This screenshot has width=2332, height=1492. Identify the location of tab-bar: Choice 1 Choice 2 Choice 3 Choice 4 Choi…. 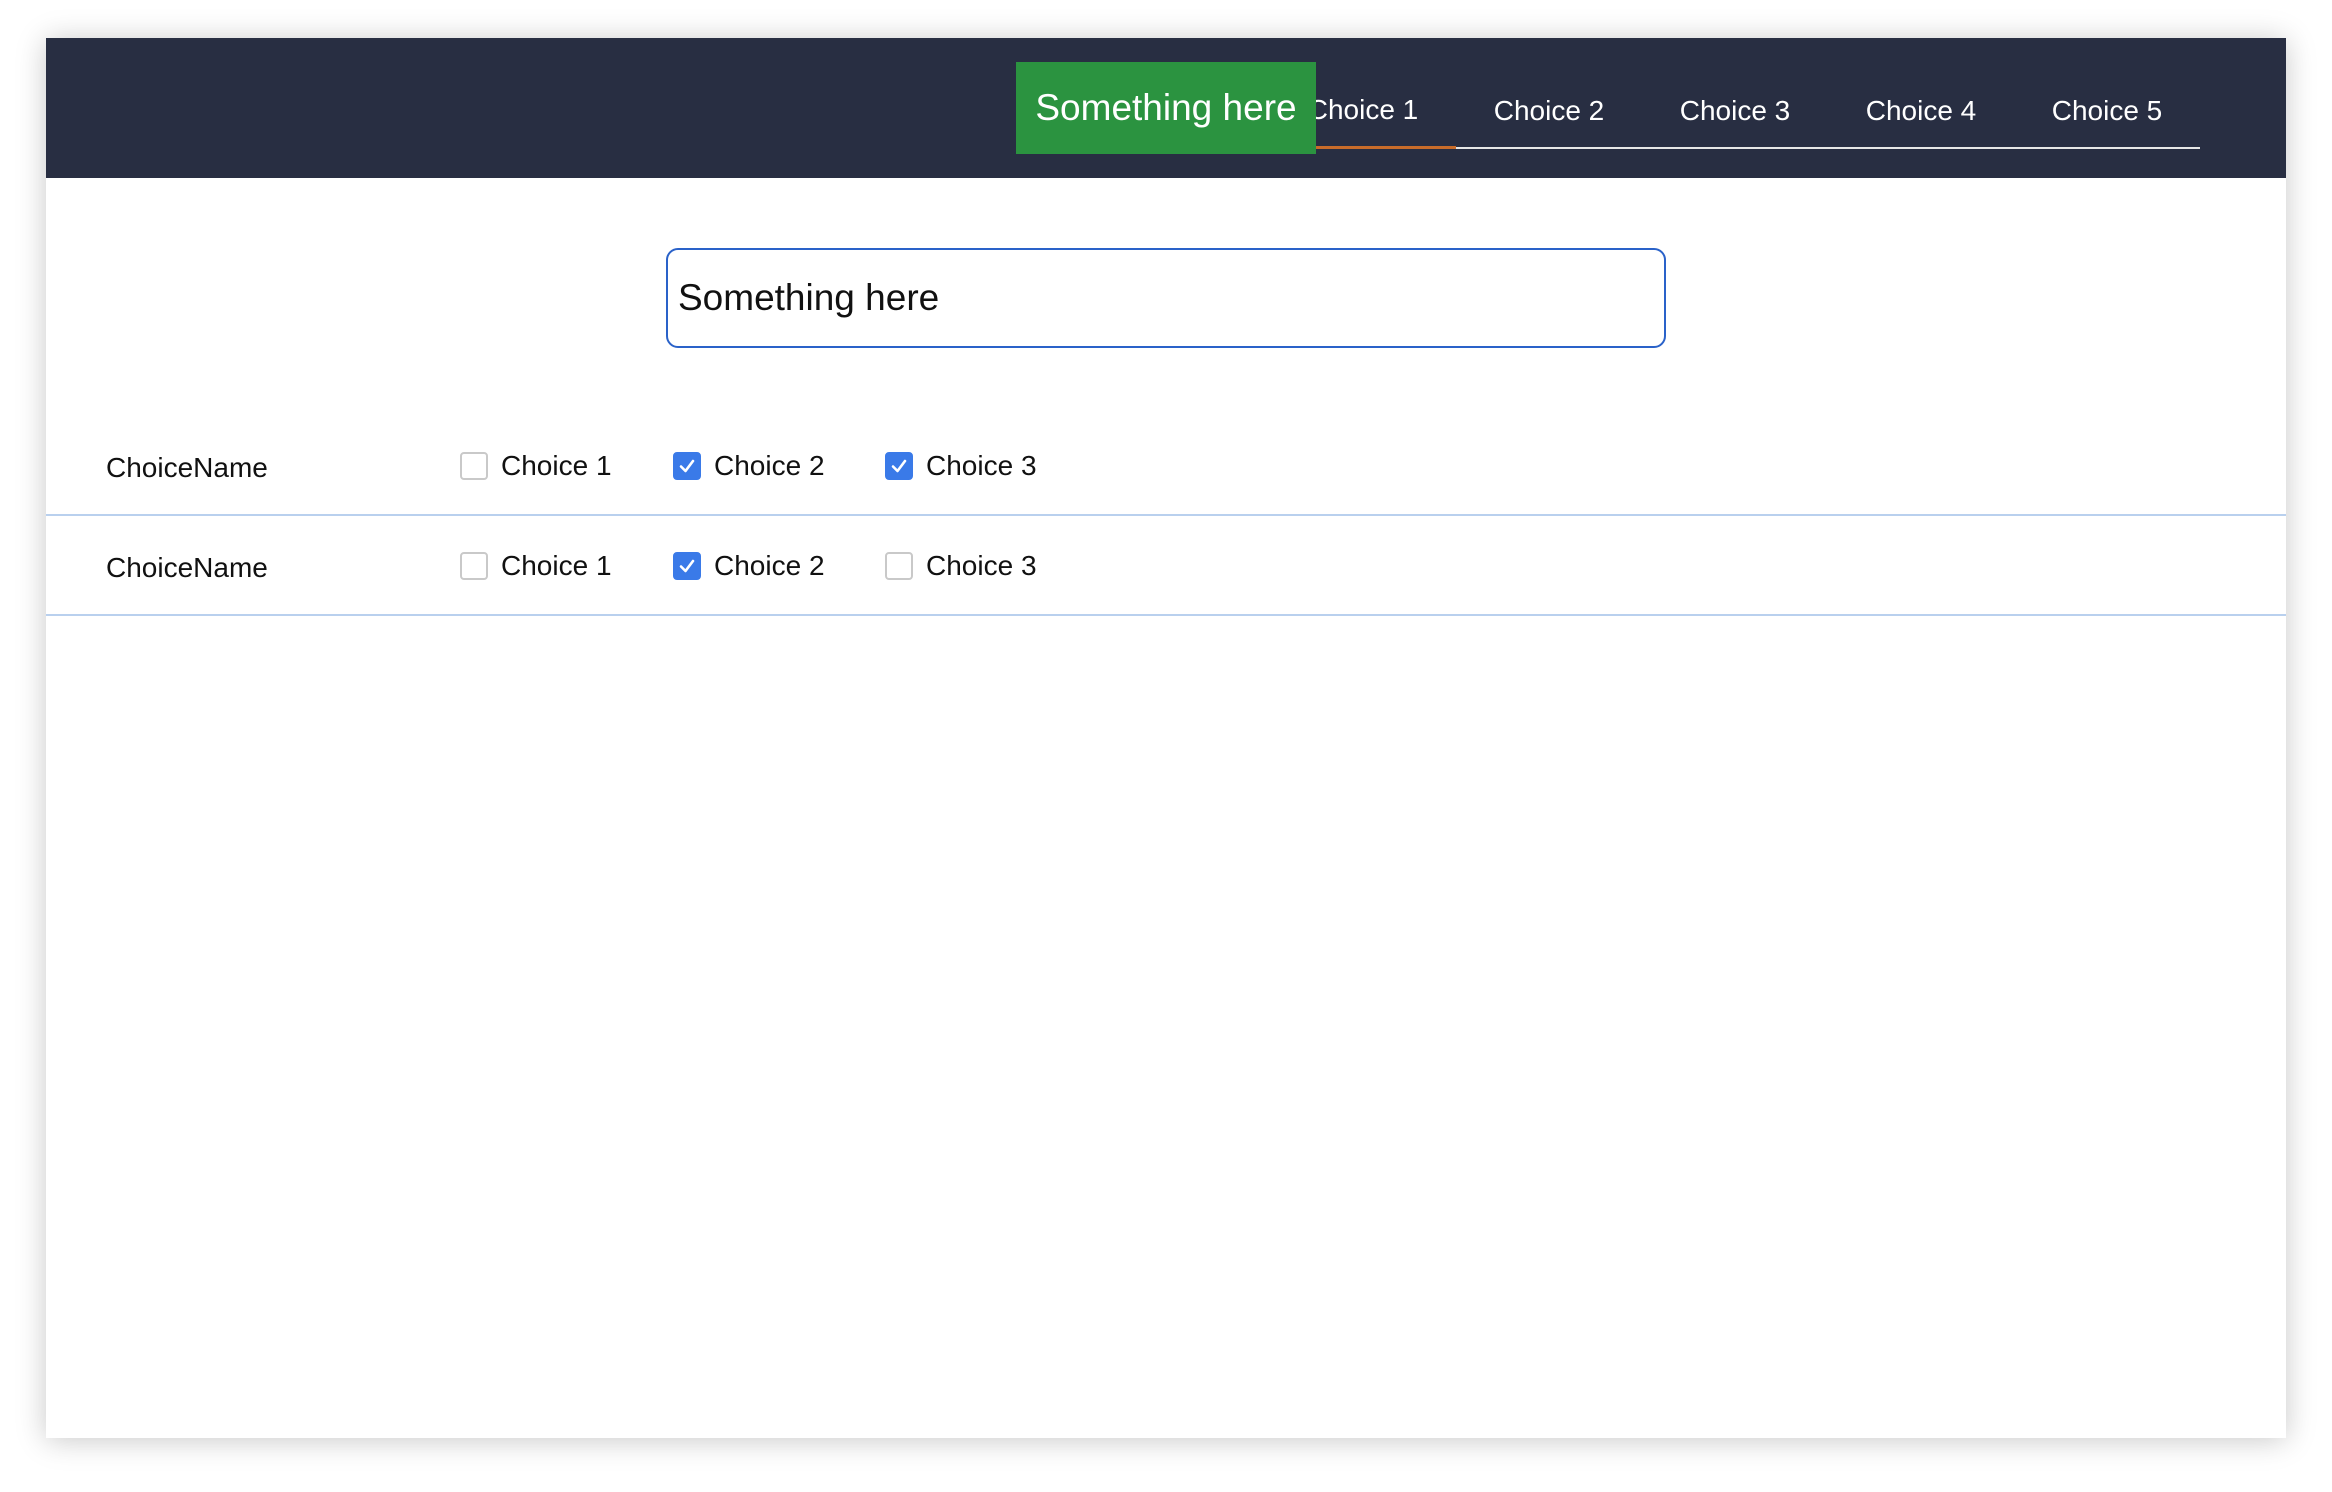
(1735, 111).